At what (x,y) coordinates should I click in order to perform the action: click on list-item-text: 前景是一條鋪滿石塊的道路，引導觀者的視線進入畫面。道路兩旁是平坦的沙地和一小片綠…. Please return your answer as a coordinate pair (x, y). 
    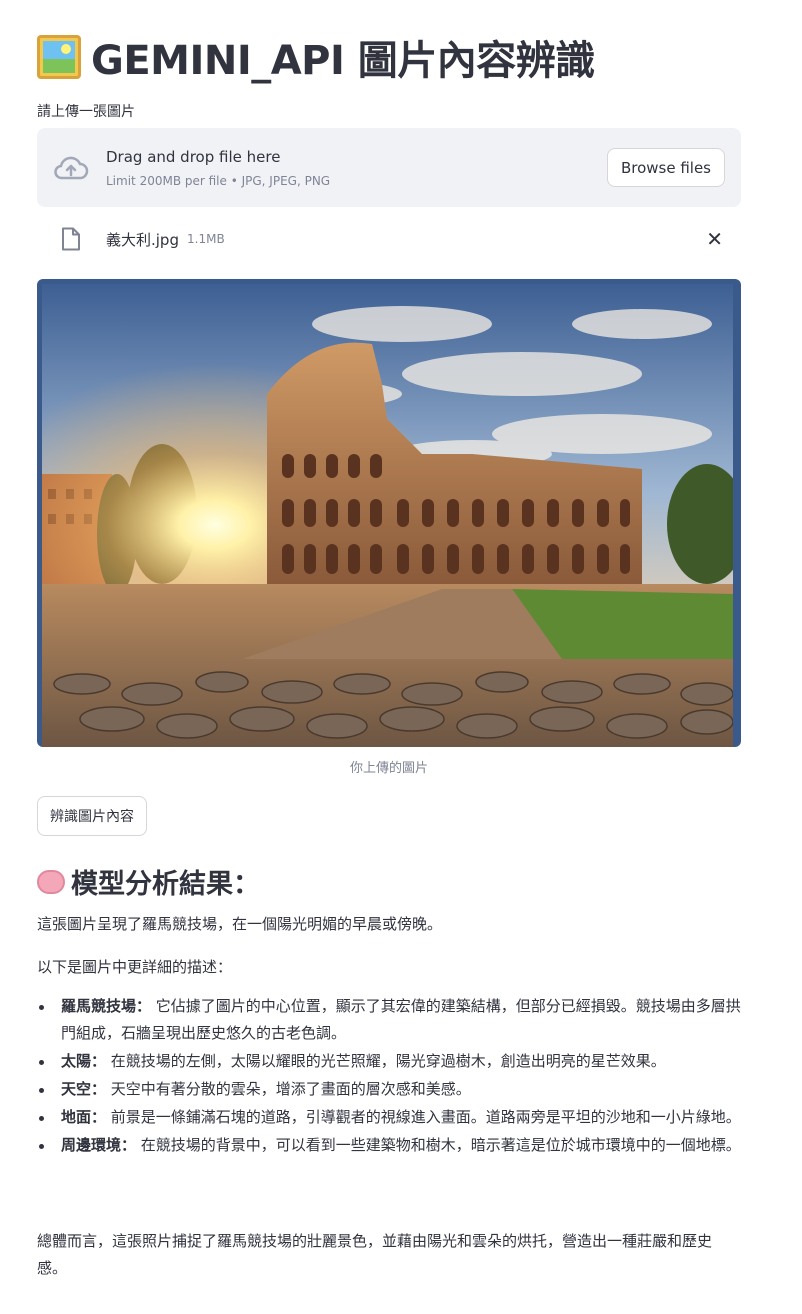
    Looking at the image, I should click on (423, 1117).